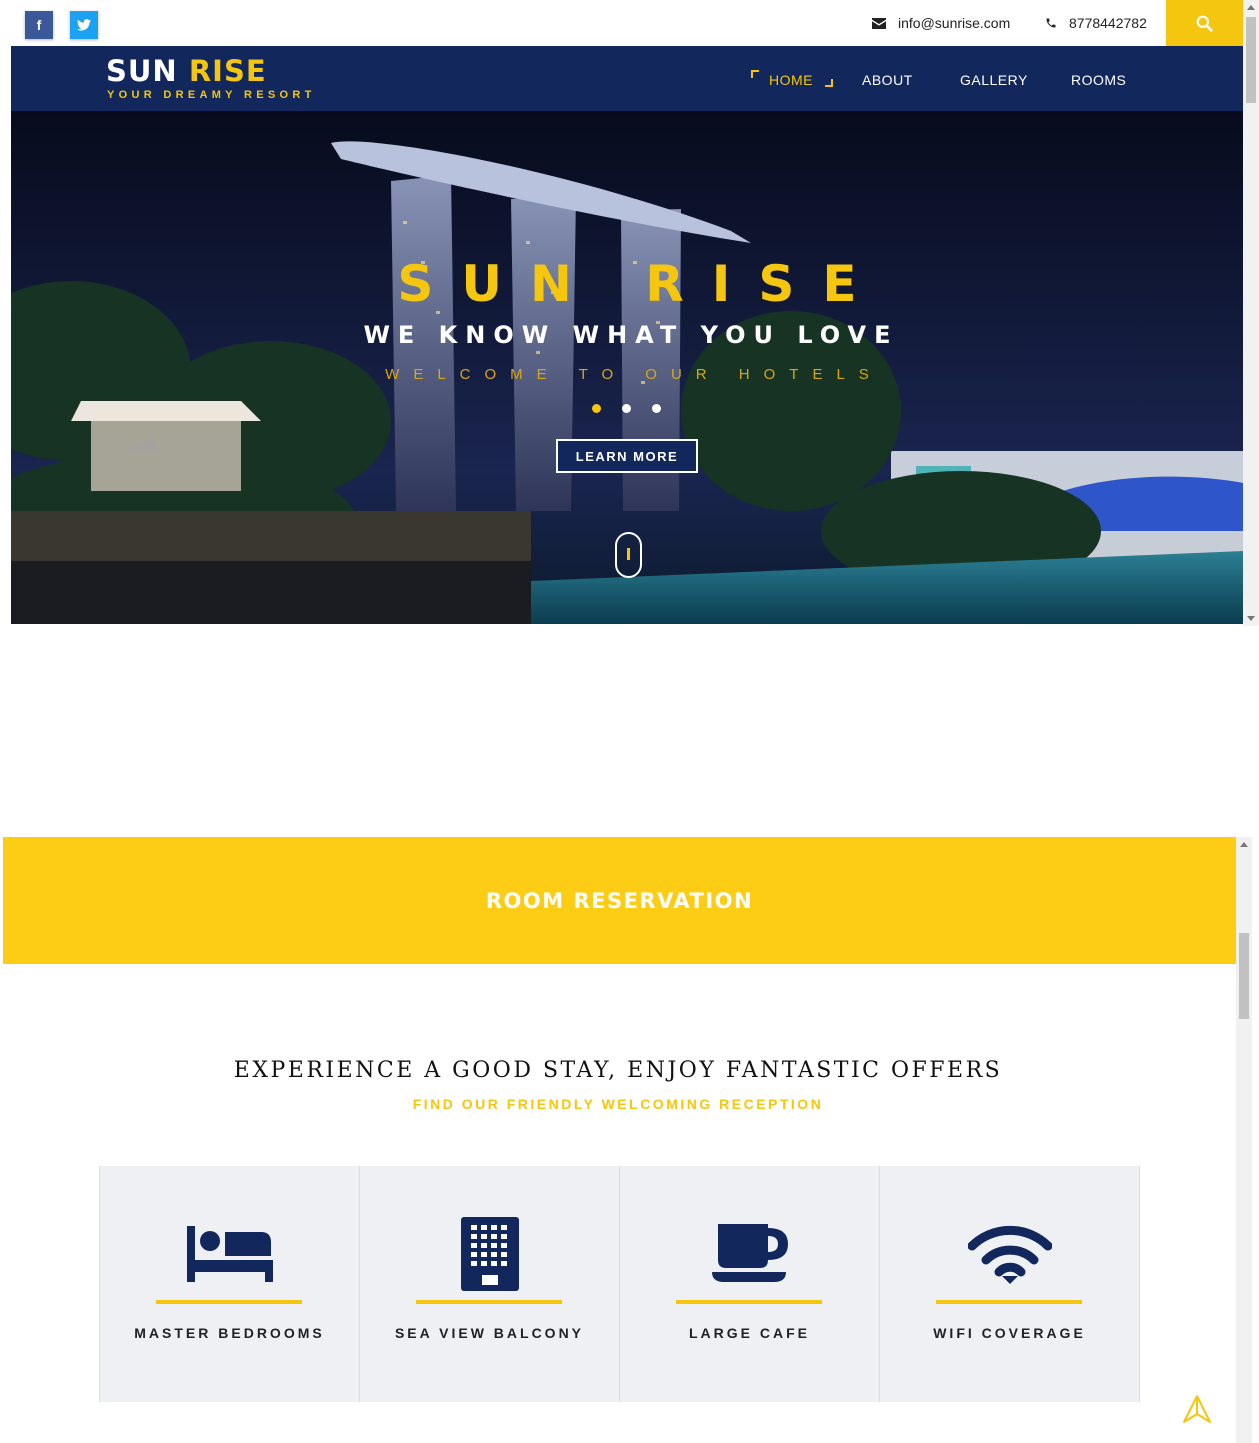 The height and width of the screenshot is (1443, 1259). I want to click on phone-icon, so click(1051, 23).